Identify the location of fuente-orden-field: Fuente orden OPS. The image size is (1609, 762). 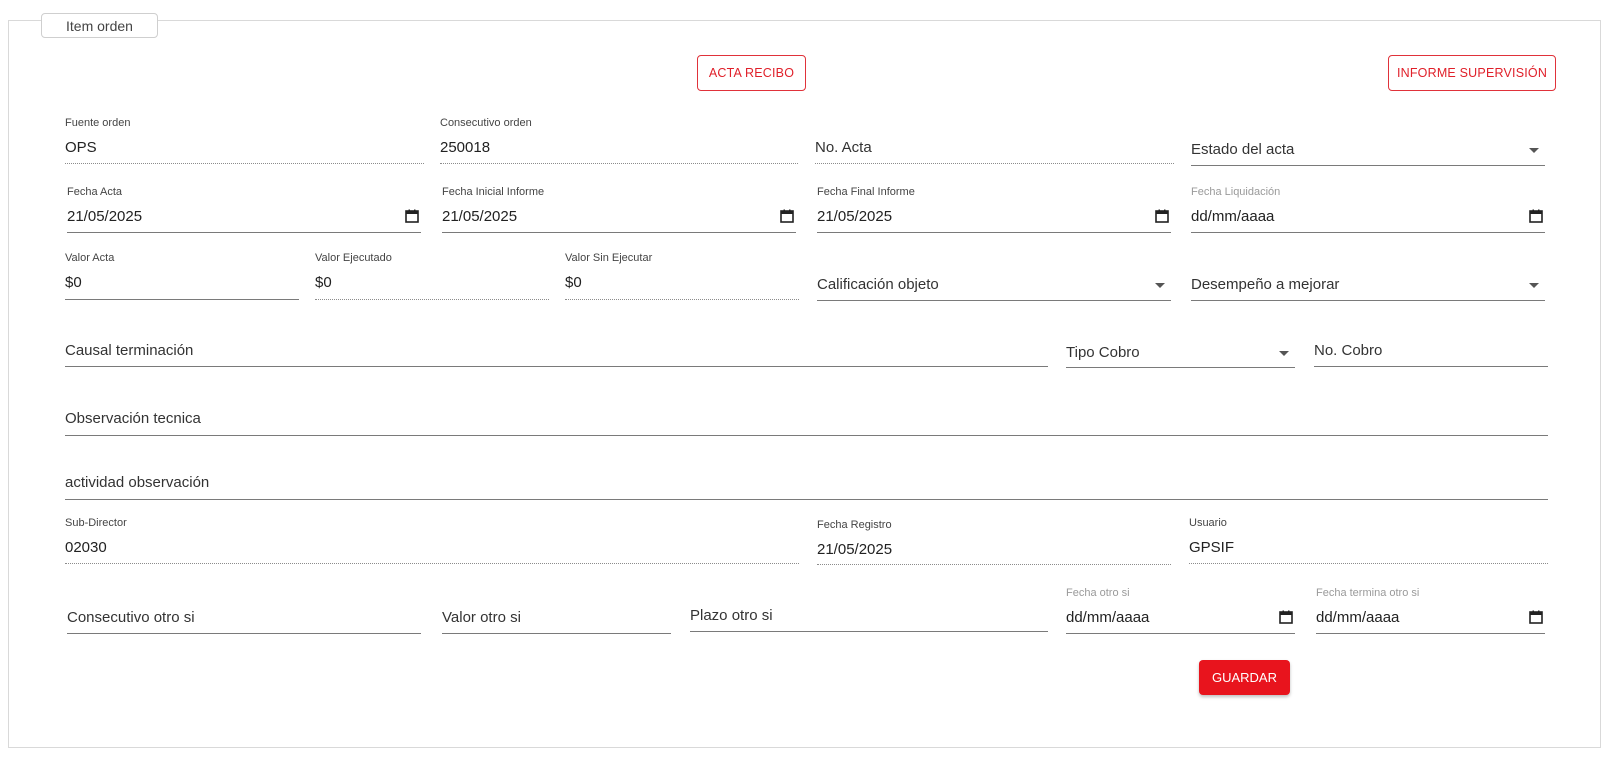
(244, 139).